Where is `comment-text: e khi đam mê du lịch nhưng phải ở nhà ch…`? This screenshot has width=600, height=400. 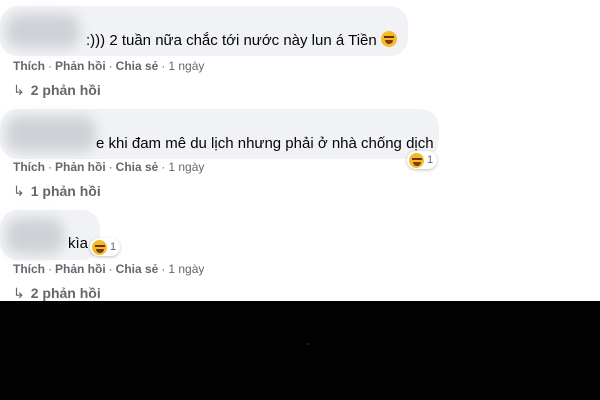
comment-text: e khi đam mê du lịch nhưng phải ở nhà ch… is located at coordinates (265, 143).